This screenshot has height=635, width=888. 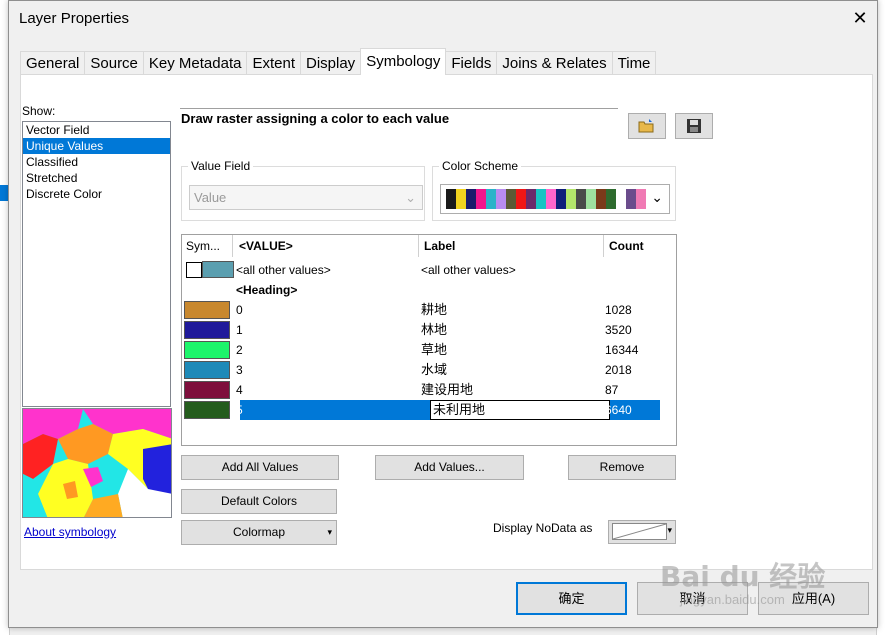 What do you see at coordinates (221, 166) in the screenshot?
I see `value-field-label: Value Field` at bounding box center [221, 166].